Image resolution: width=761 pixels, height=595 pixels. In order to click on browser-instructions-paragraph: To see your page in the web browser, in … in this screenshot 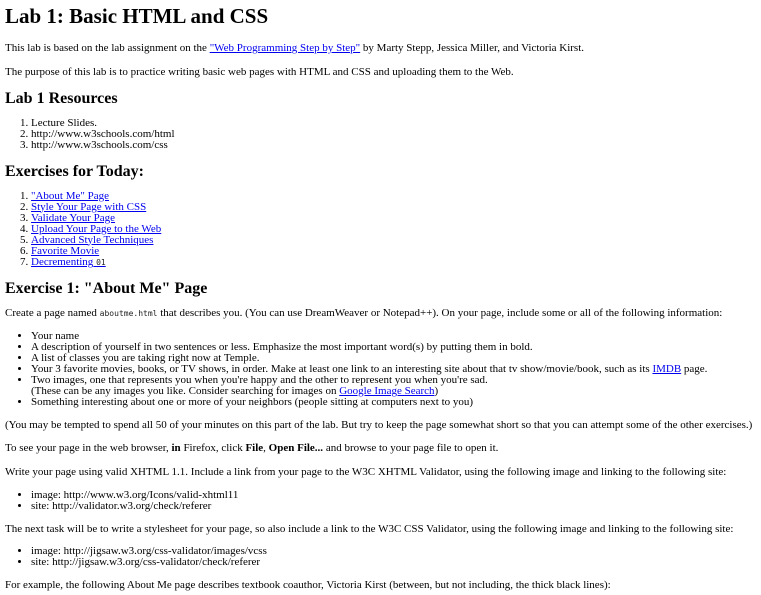, I will do `click(380, 448)`.